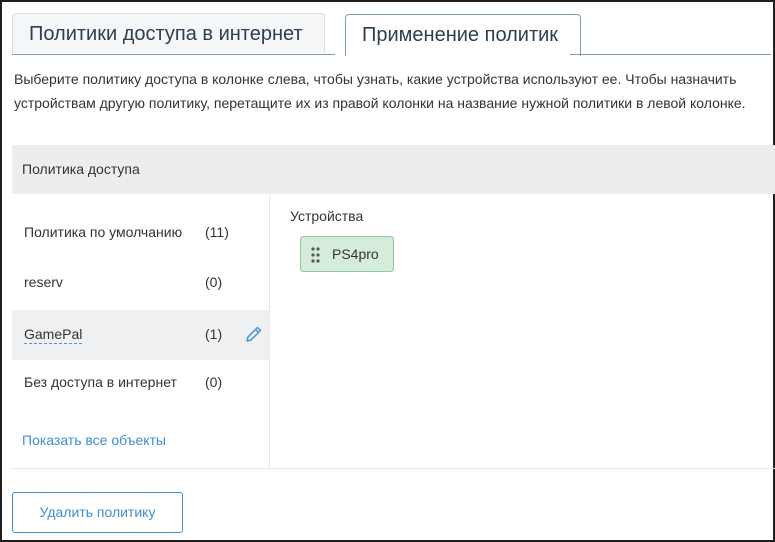 The width and height of the screenshot is (775, 542). Describe the element at coordinates (327, 216) in the screenshot. I see `devices-label: Устройства` at that location.